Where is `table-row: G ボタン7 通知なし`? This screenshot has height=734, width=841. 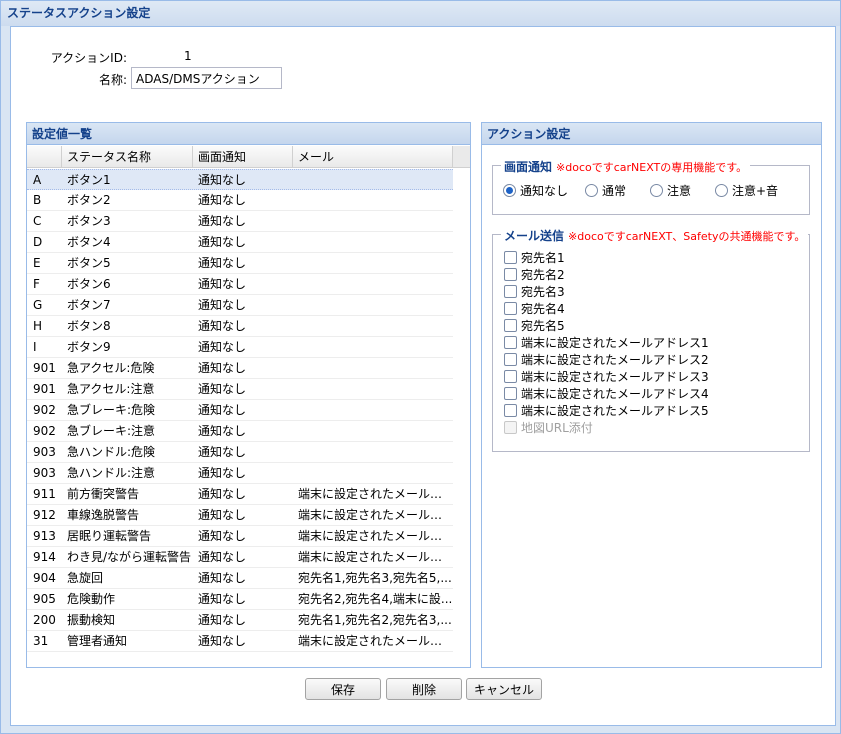 table-row: G ボタン7 通知なし is located at coordinates (240, 305).